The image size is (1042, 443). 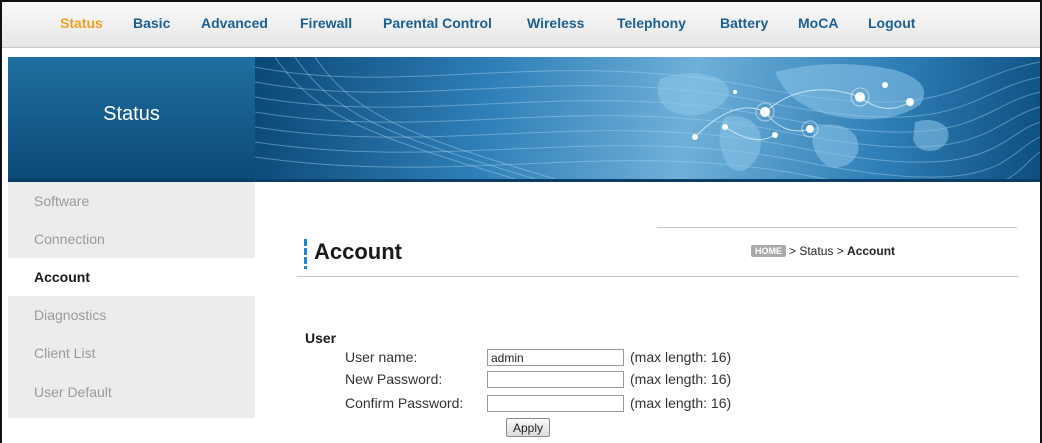 I want to click on section-label-user: User, so click(x=321, y=338).